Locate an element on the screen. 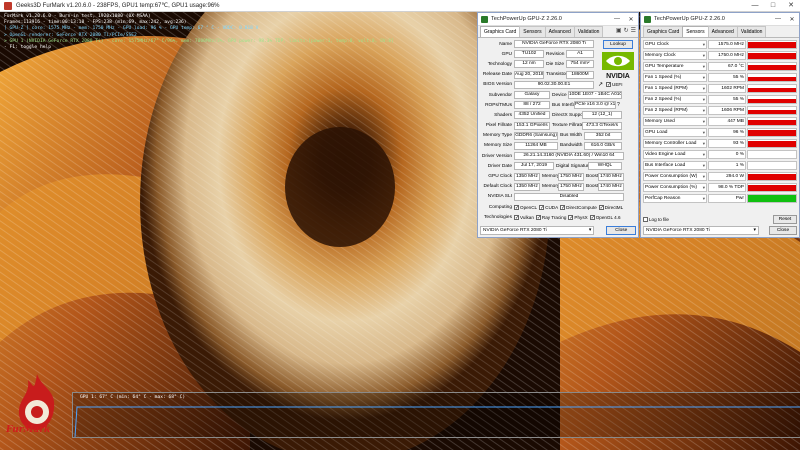 The height and width of the screenshot is (450, 800). label-digital-signature: Digital Signature is located at coordinates (574, 166).